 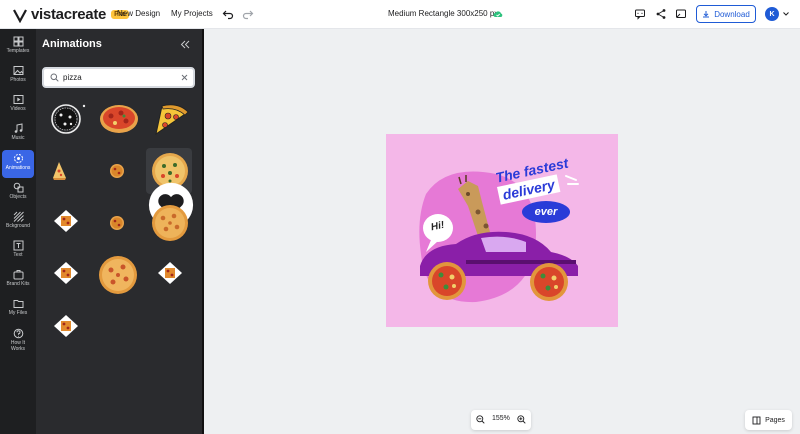 I want to click on rail-item-videos: Videos, so click(x=18, y=105).